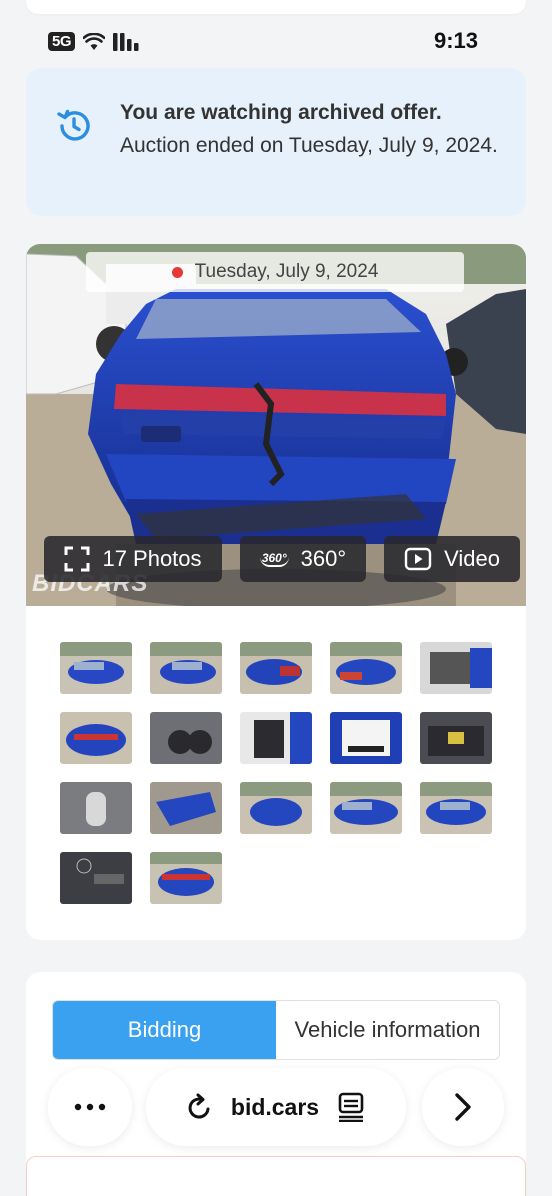 Image resolution: width=552 pixels, height=1196 pixels. What do you see at coordinates (73, 125) in the screenshot?
I see `history-icon` at bounding box center [73, 125].